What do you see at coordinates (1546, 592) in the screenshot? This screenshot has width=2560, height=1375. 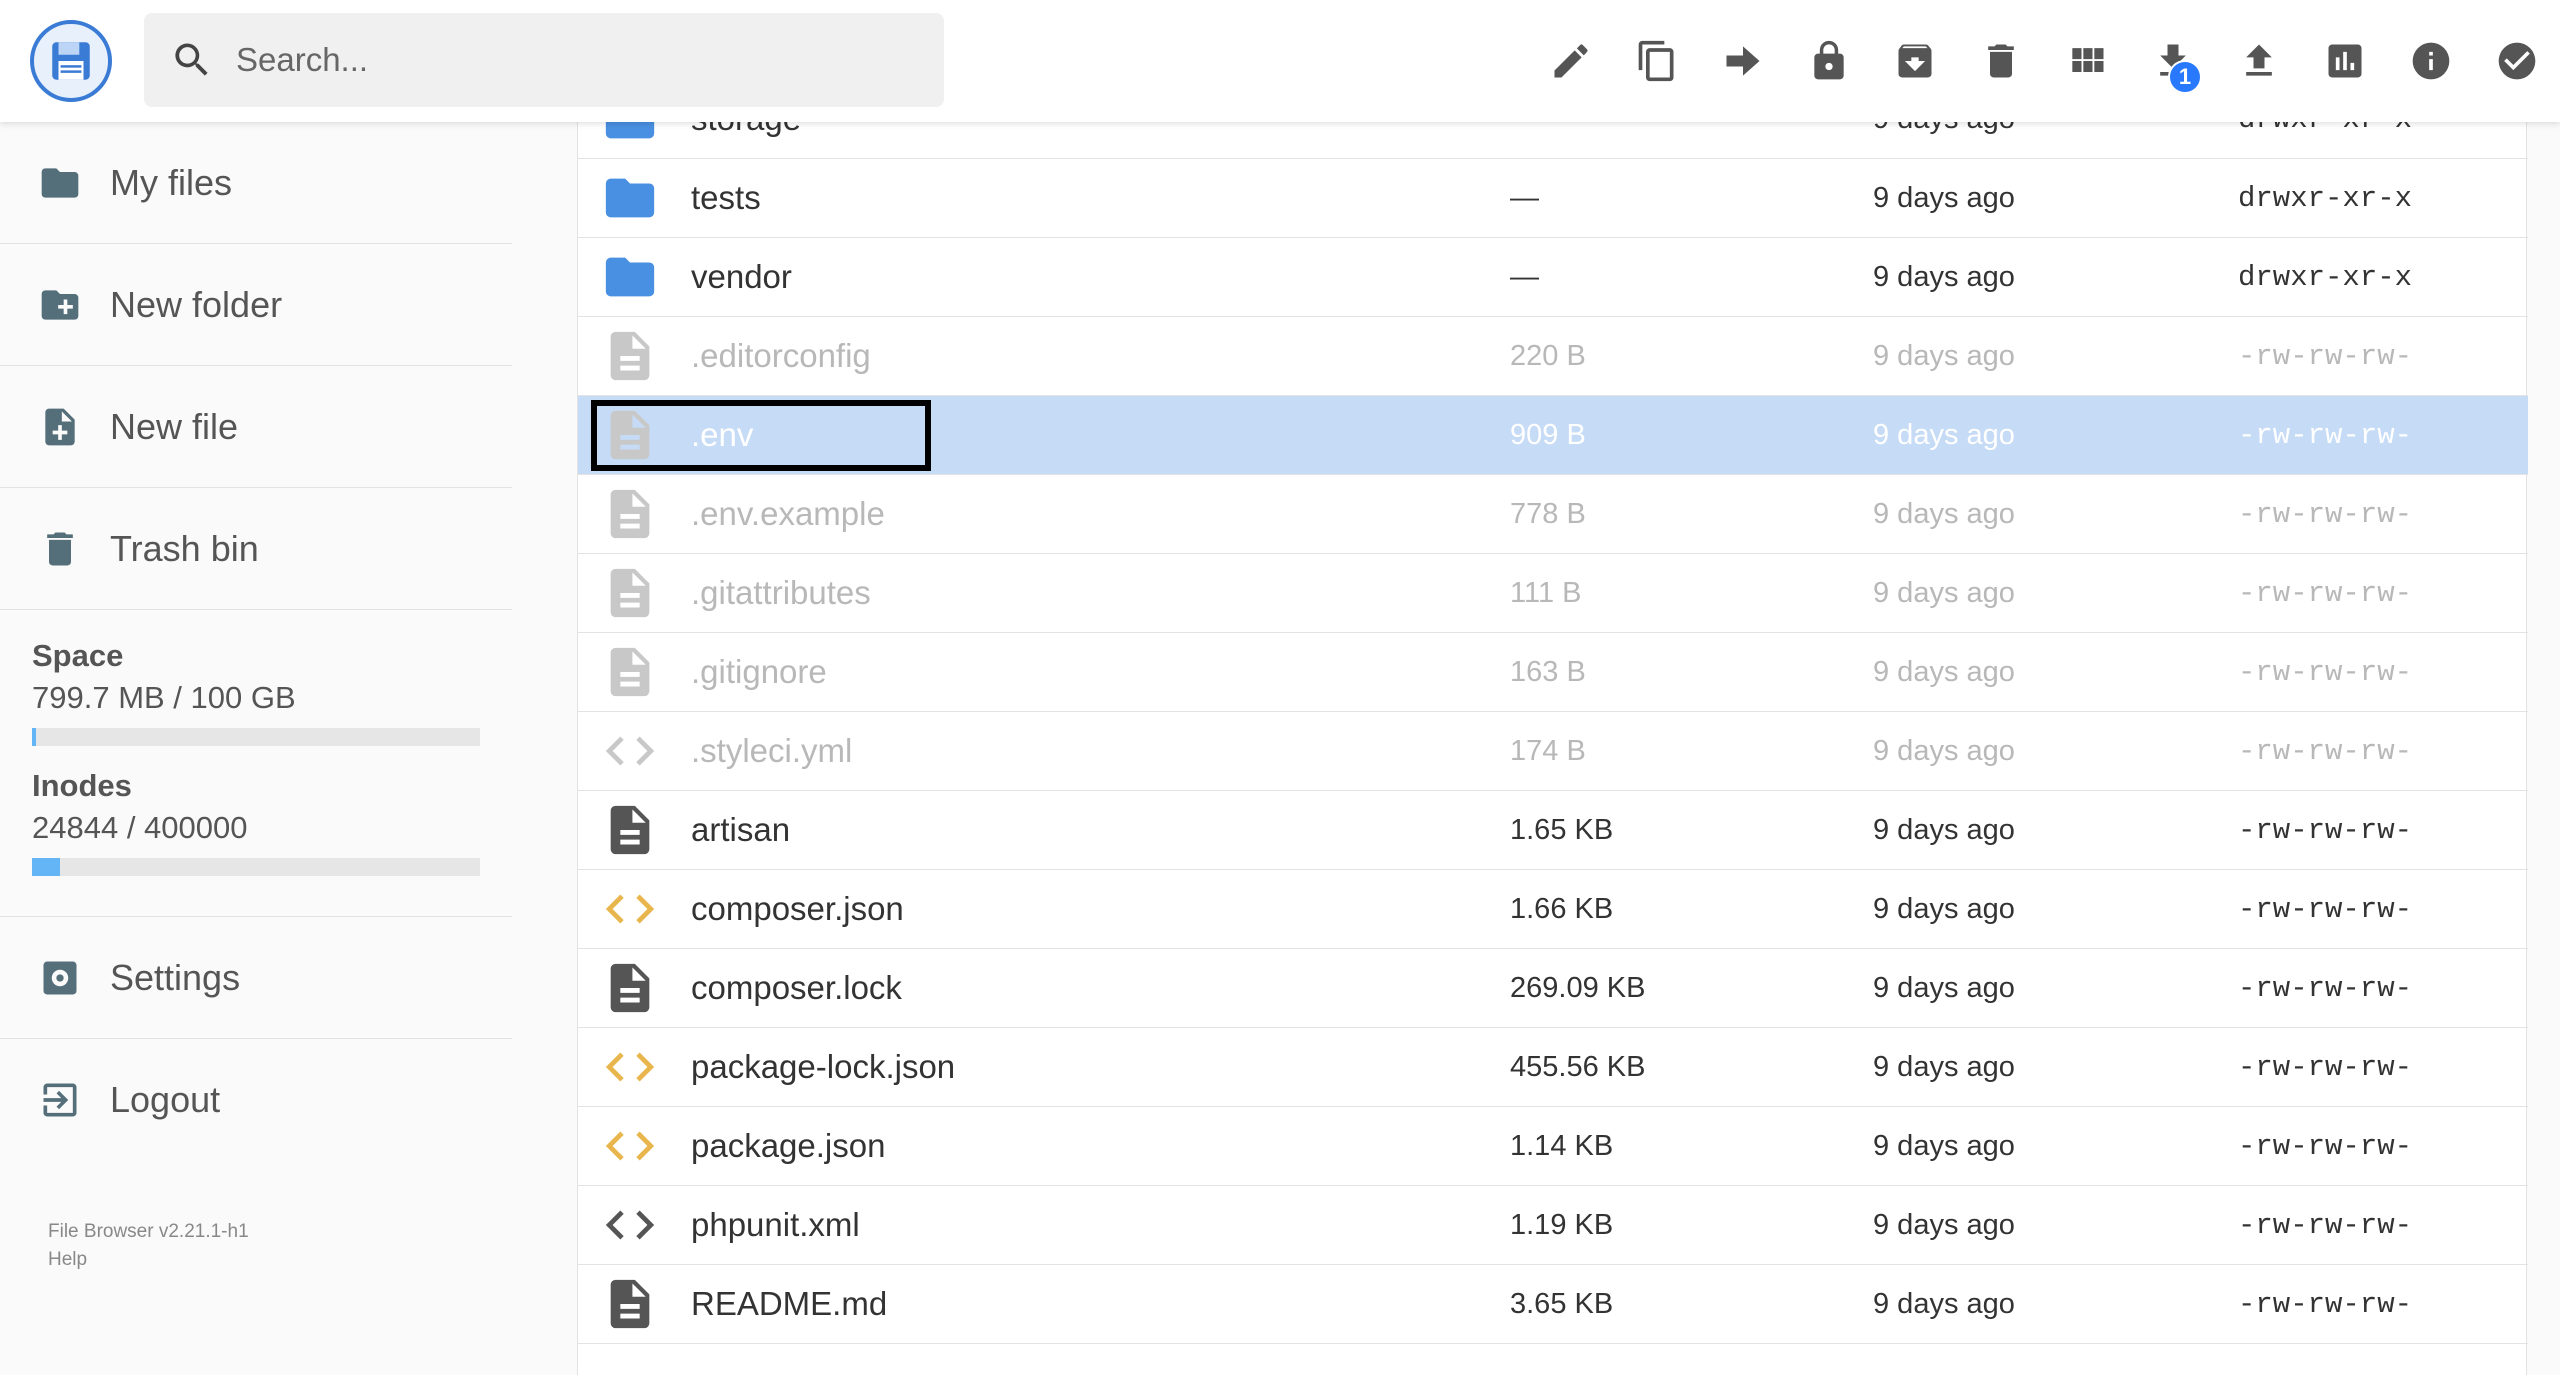 I see `file-size: 111 B` at bounding box center [1546, 592].